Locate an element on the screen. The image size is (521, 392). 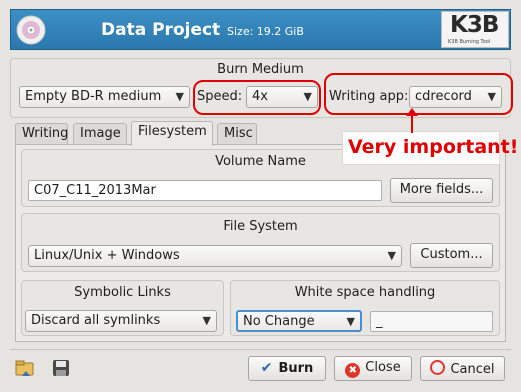
speed-select: 4x ▼ is located at coordinates (282, 97).